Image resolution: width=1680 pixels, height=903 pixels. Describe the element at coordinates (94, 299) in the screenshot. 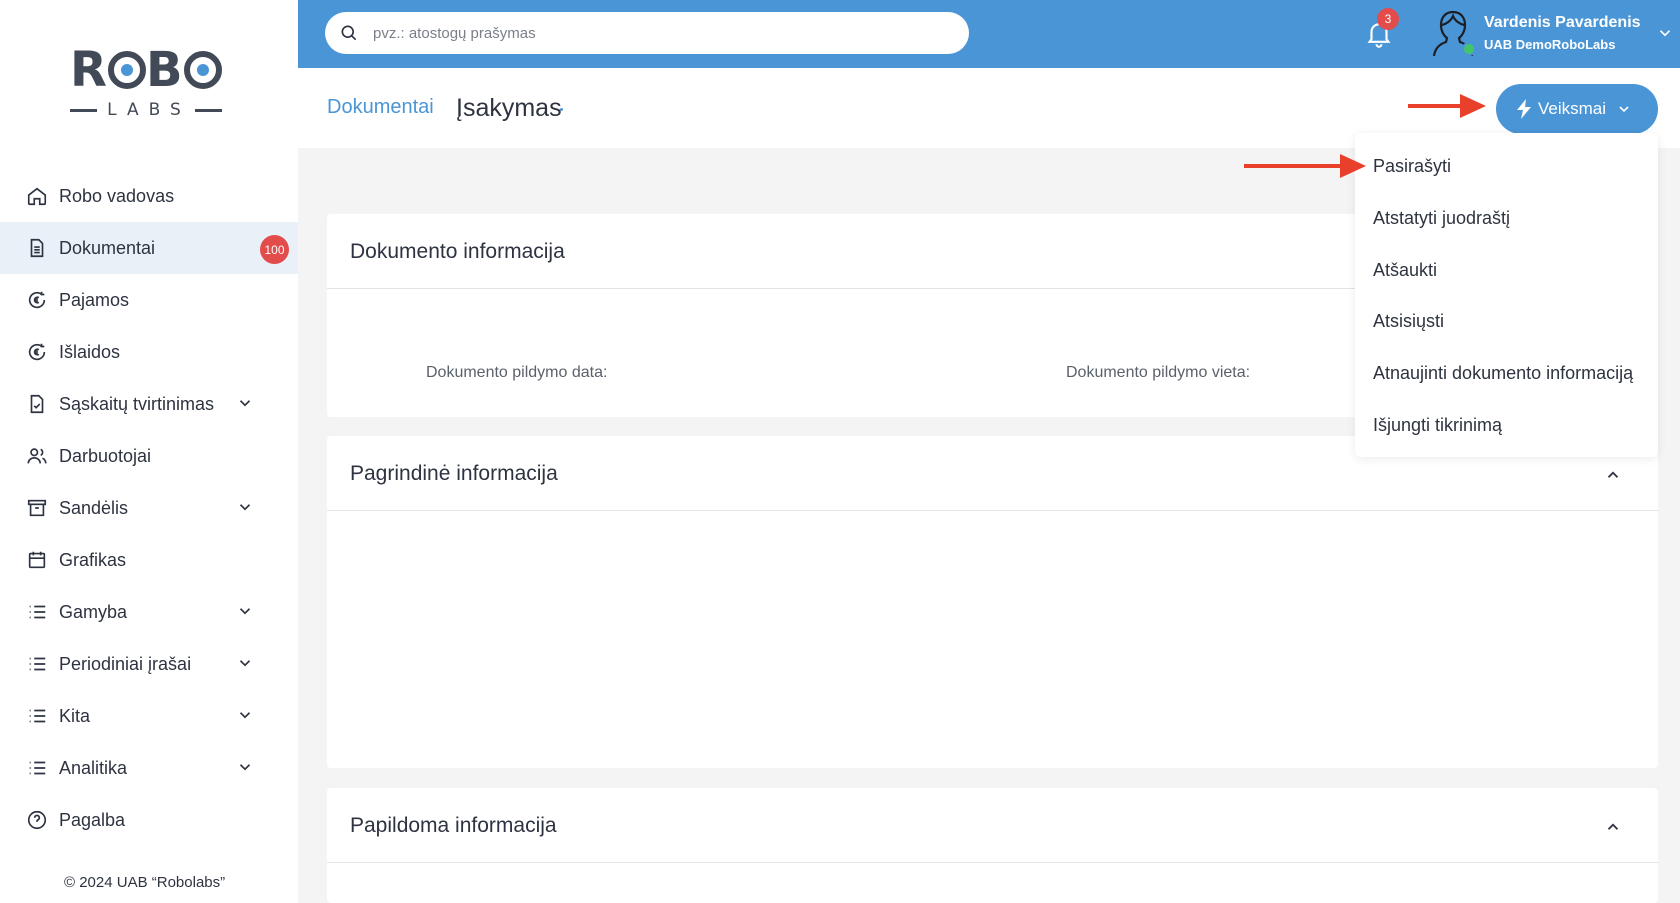

I see `sidebar-item-label: Pajamos` at that location.